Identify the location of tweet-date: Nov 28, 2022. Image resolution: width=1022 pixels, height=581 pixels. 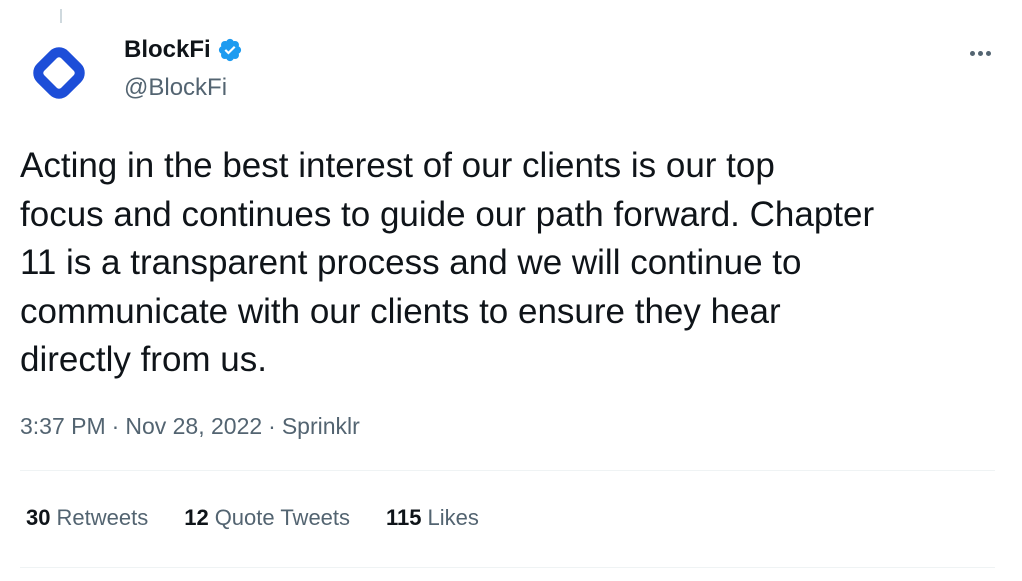
(193, 426).